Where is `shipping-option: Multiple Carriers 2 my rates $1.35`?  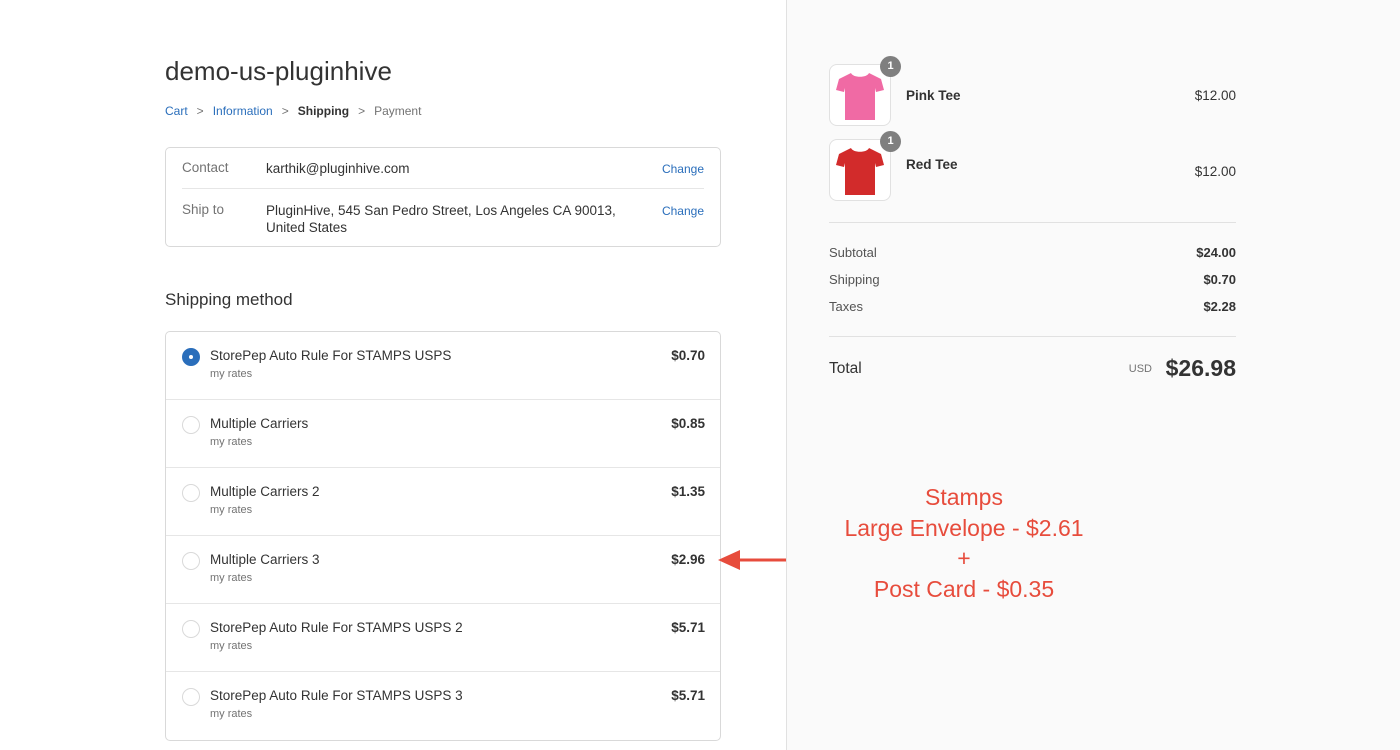 shipping-option: Multiple Carriers 2 my rates $1.35 is located at coordinates (443, 502).